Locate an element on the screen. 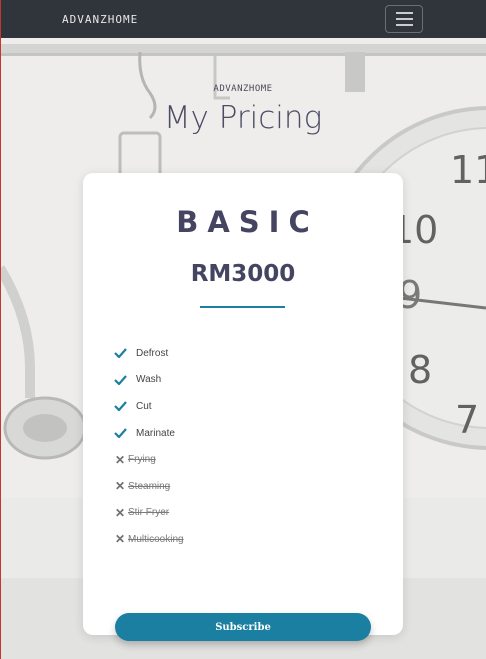 Image resolution: width=486 pixels, height=659 pixels. price-divider is located at coordinates (242, 307).